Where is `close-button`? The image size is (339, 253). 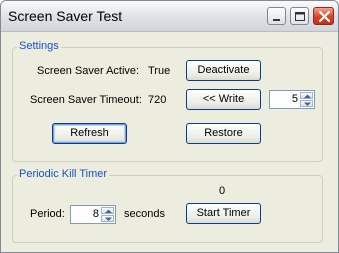
close-button is located at coordinates (323, 16).